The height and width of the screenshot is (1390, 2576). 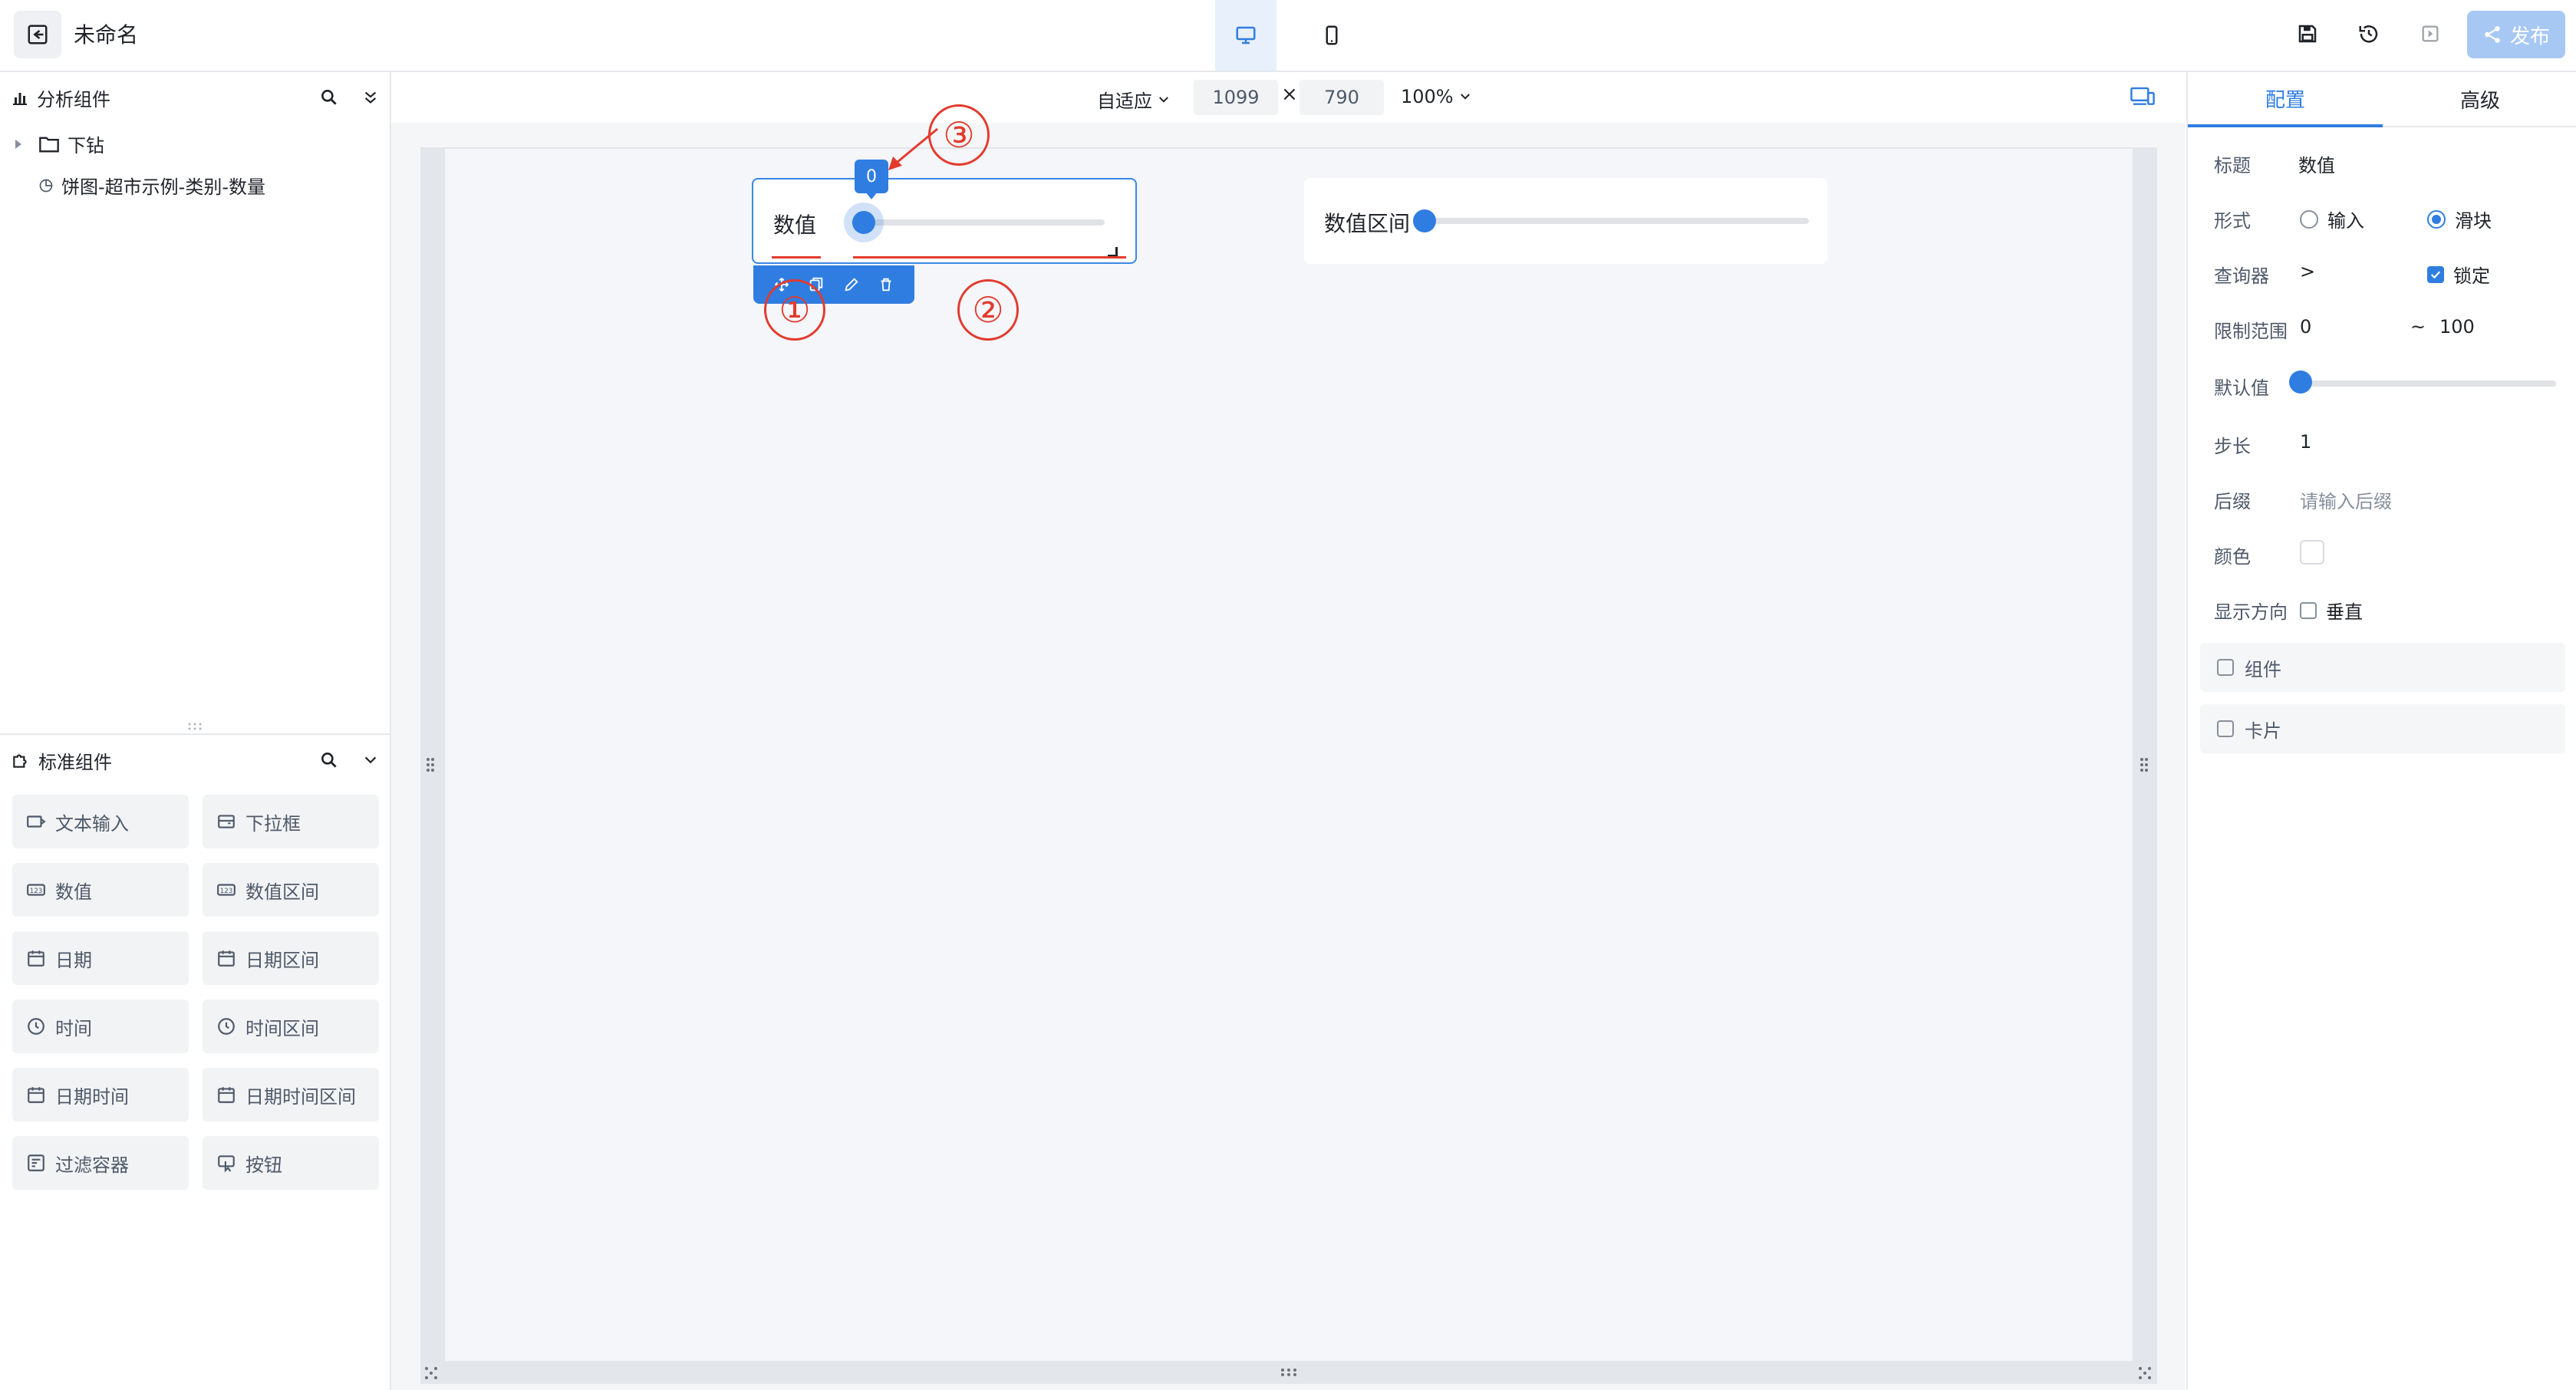 What do you see at coordinates (291, 821) in the screenshot?
I see `component-dropdown-button: 下拉框` at bounding box center [291, 821].